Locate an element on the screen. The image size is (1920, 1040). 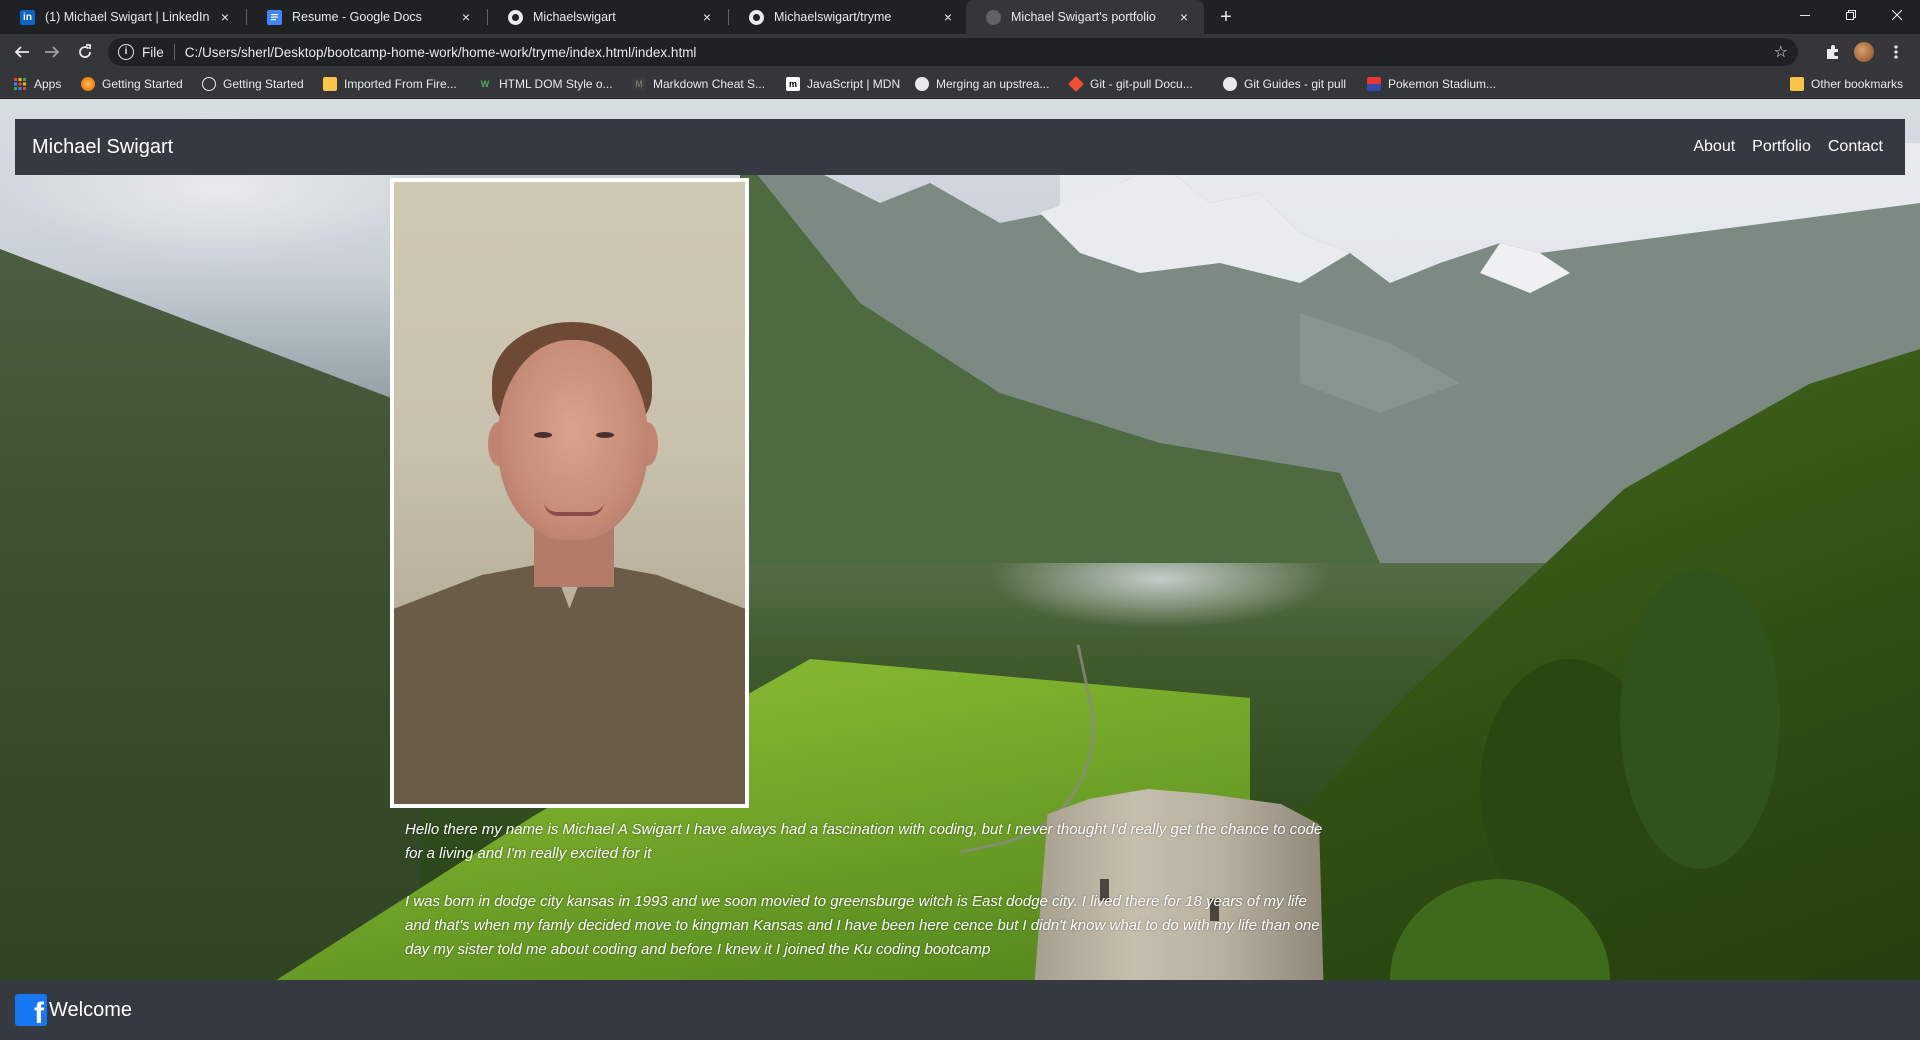
tab-github-repo: Michaelswigart/tryme × is located at coordinates (848, 17).